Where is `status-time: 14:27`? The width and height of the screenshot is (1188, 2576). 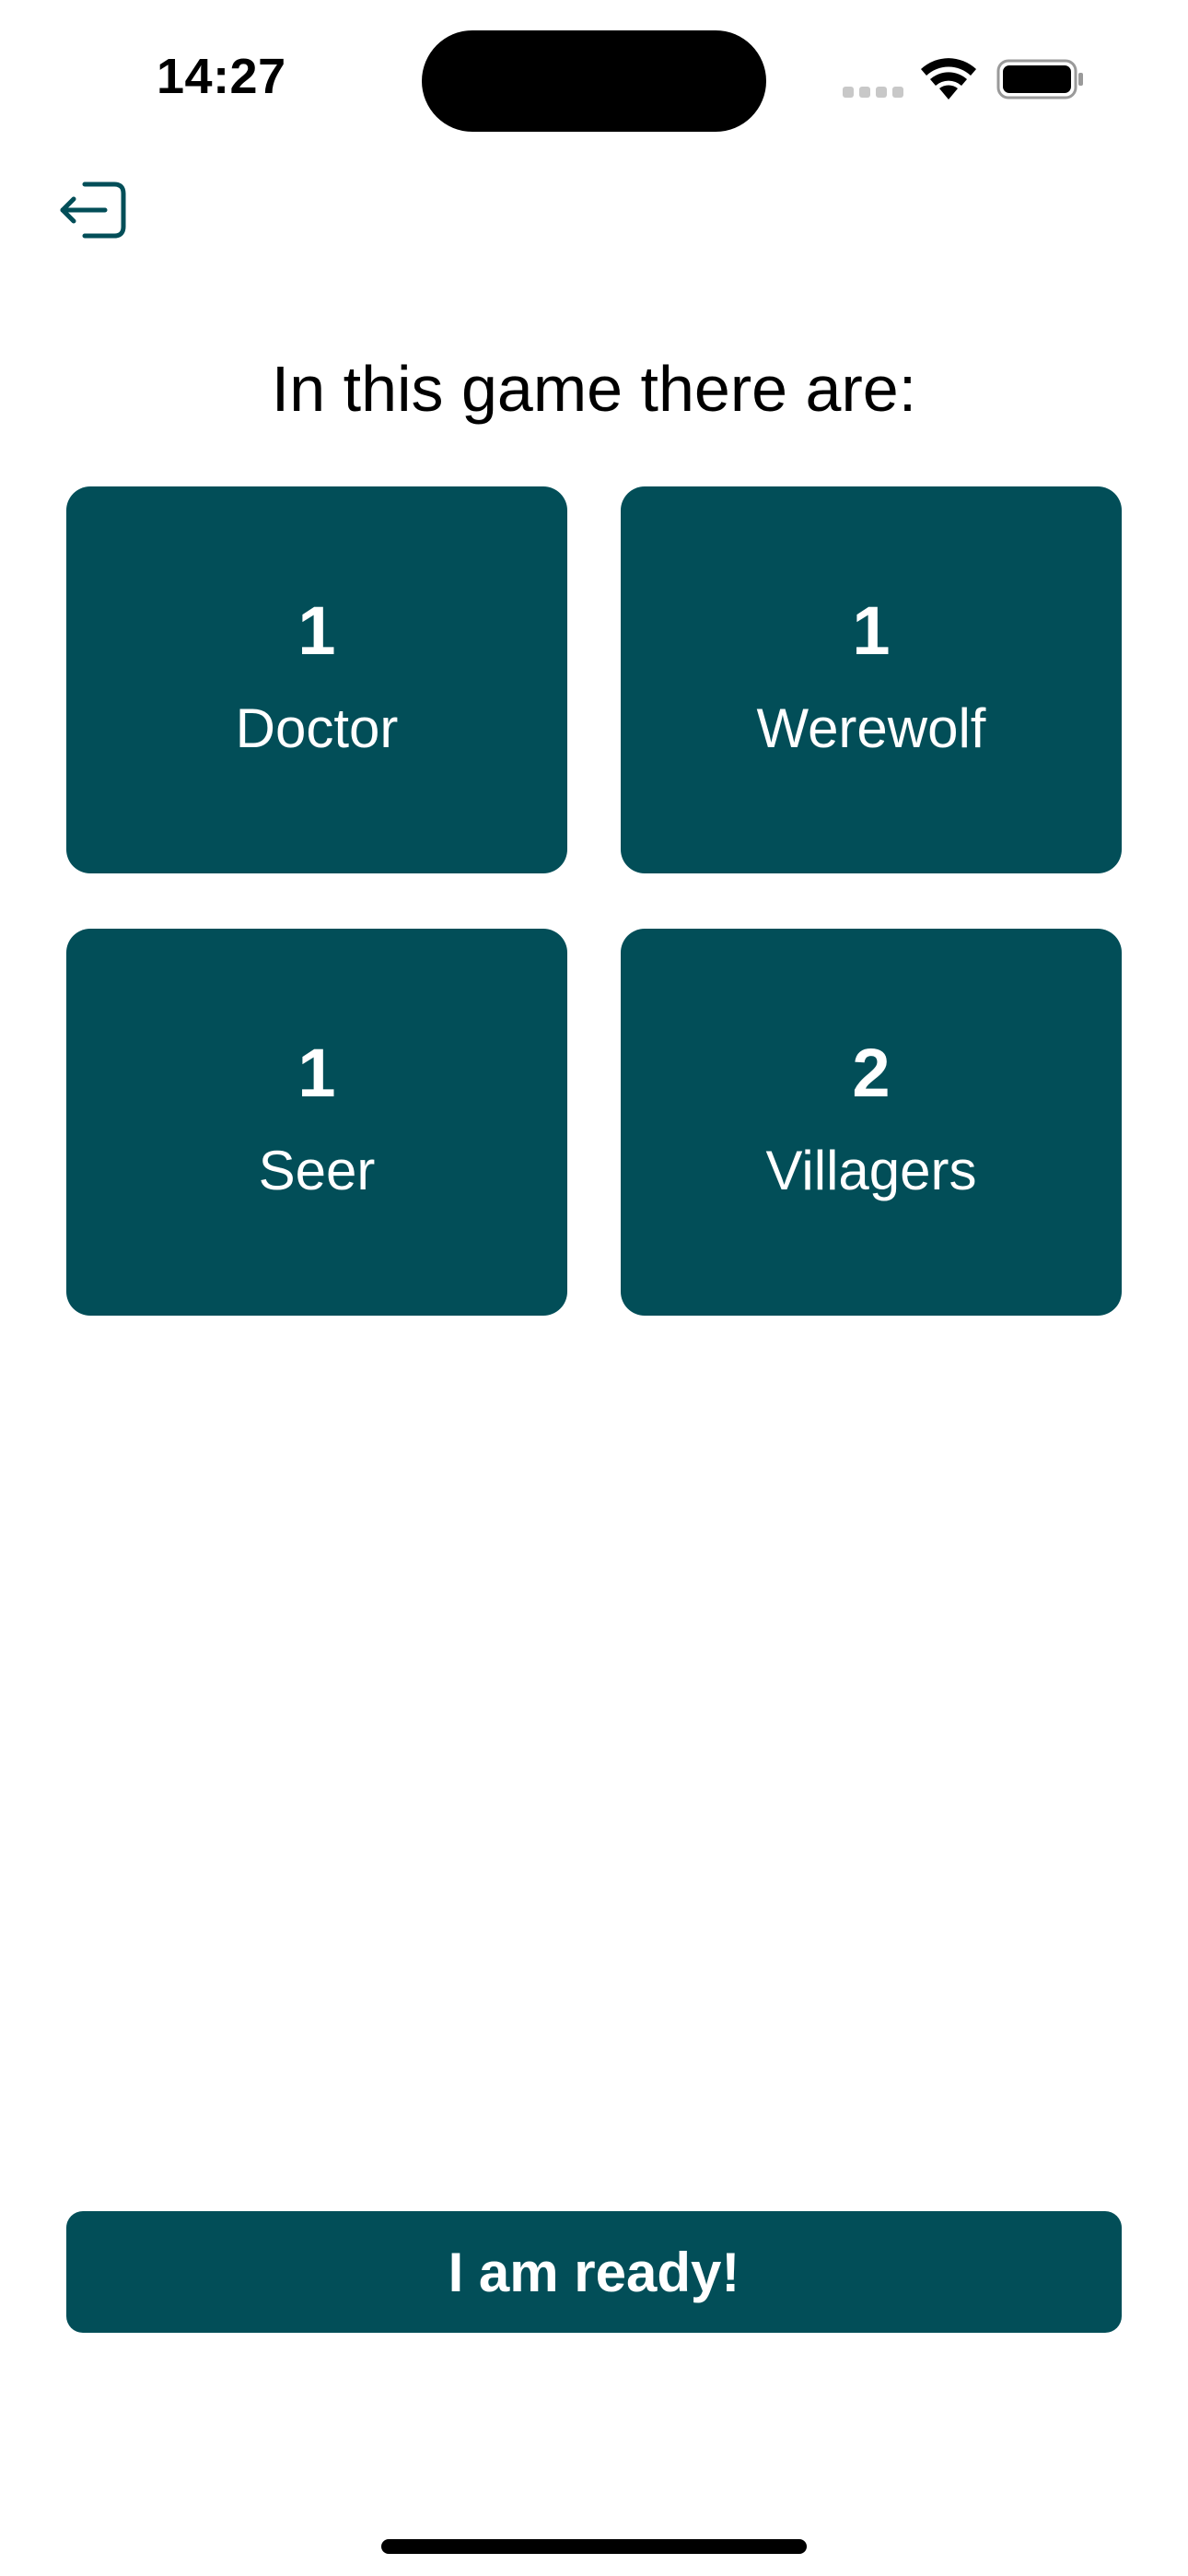 status-time: 14:27 is located at coordinates (221, 76).